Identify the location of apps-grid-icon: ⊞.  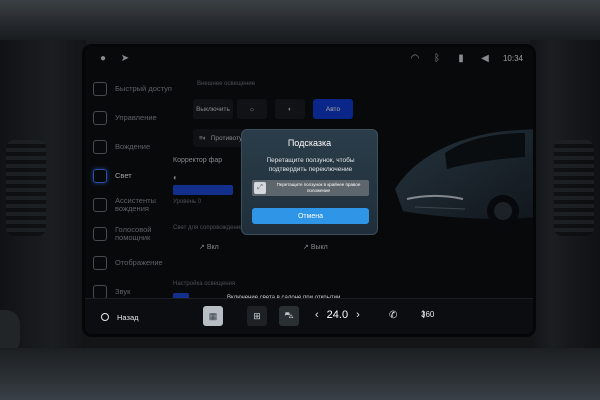
(257, 315).